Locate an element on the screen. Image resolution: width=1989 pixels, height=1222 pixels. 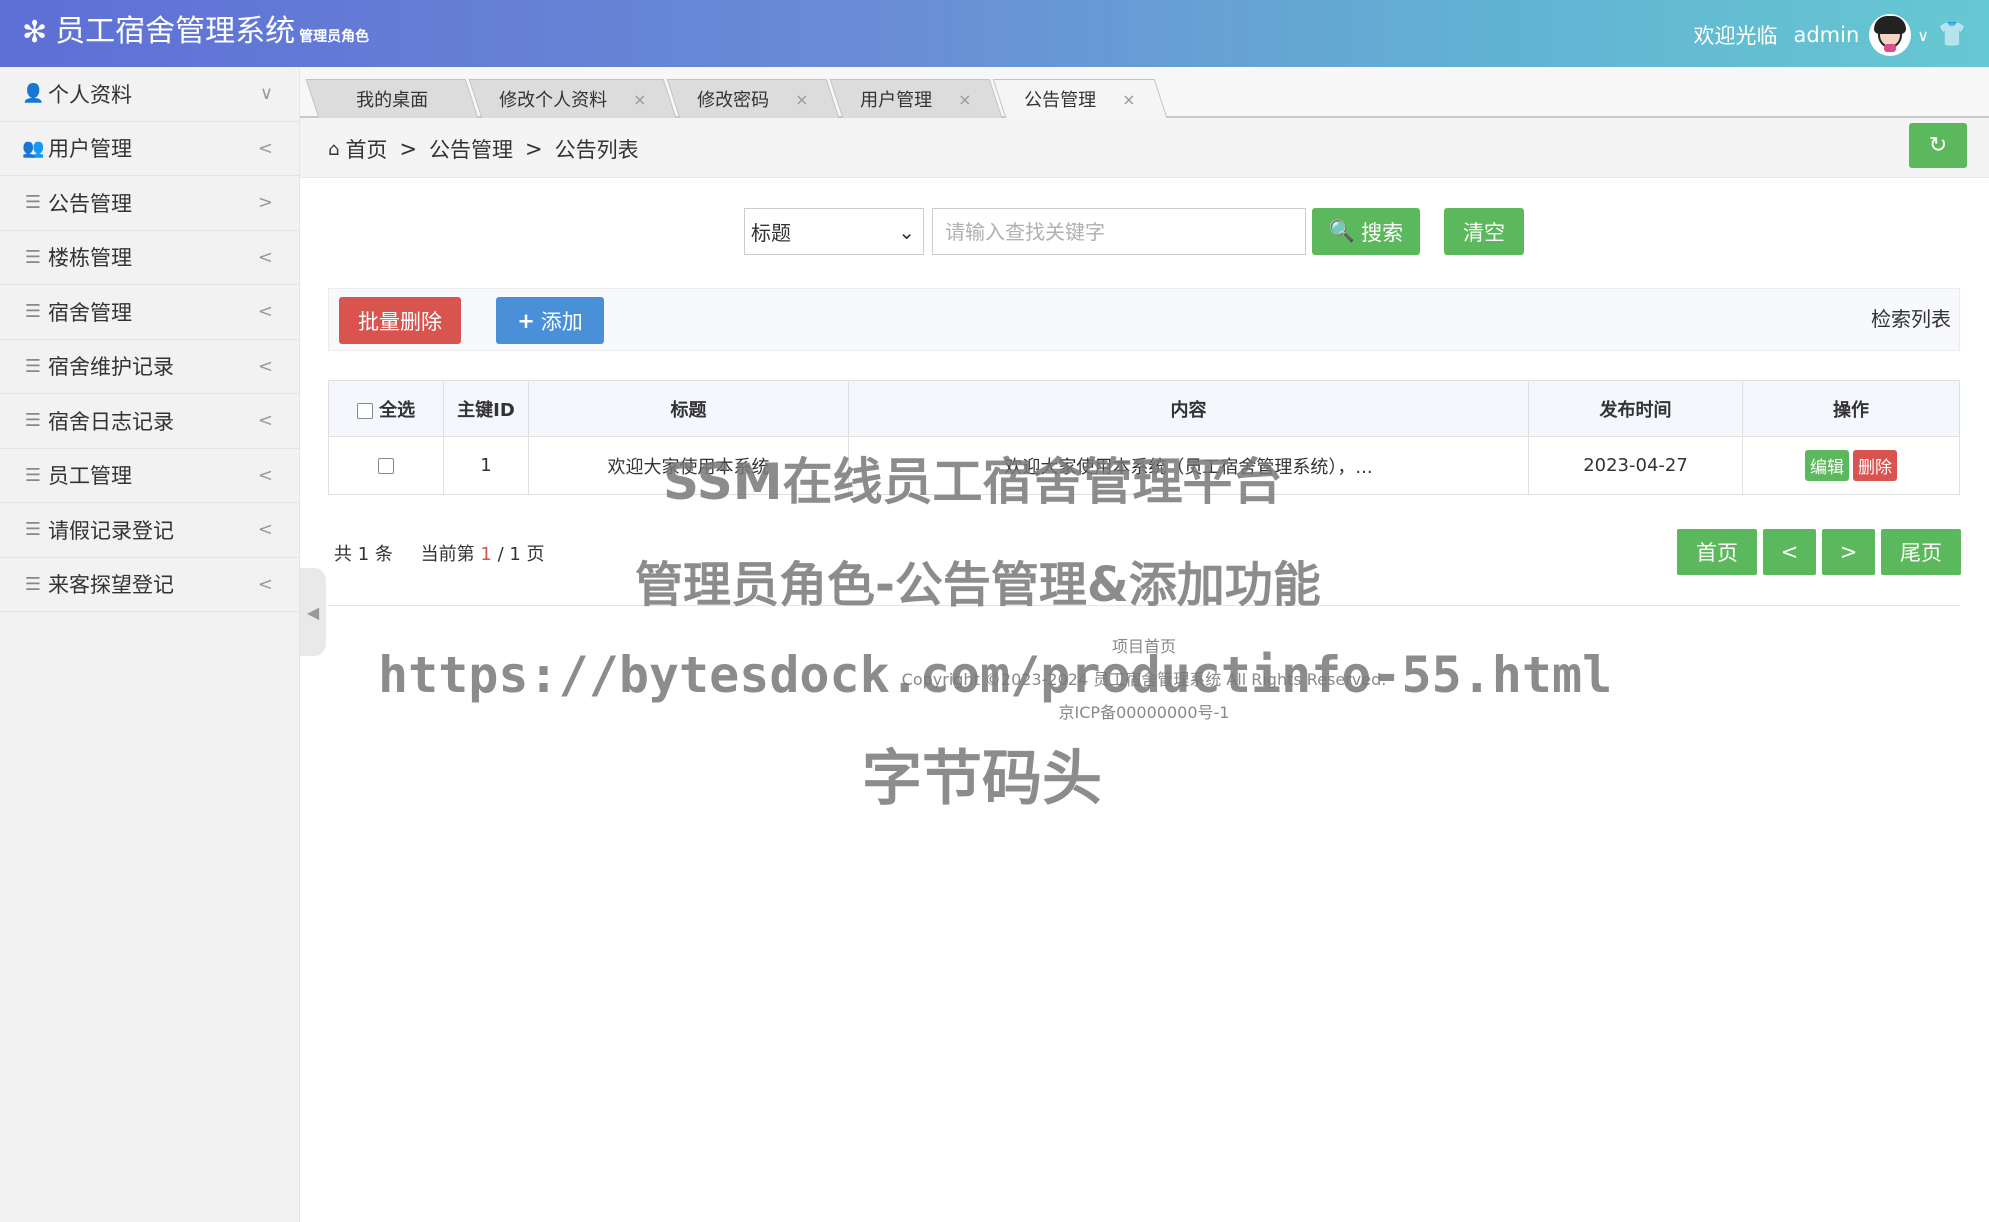
row-select is located at coordinates (386, 465).